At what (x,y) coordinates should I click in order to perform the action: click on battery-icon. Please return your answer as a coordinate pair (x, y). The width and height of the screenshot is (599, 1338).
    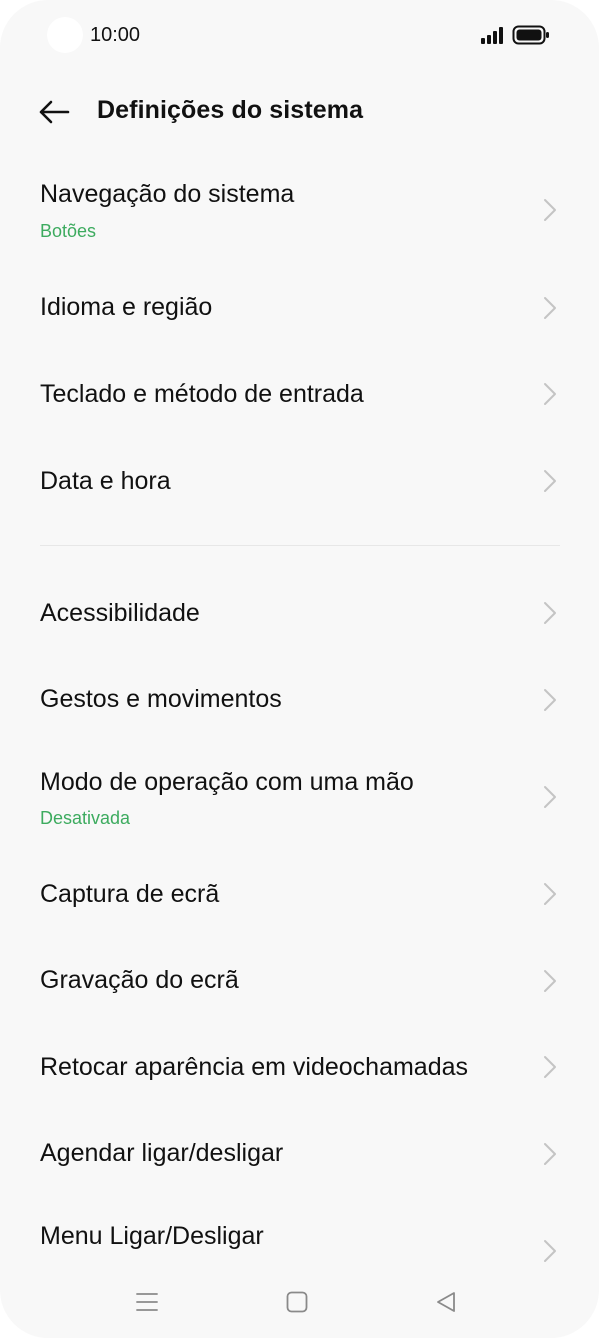
    Looking at the image, I should click on (530, 35).